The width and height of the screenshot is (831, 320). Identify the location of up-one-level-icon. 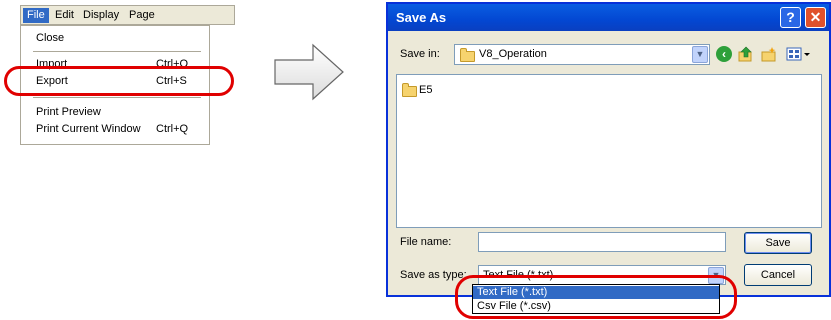
(746, 54).